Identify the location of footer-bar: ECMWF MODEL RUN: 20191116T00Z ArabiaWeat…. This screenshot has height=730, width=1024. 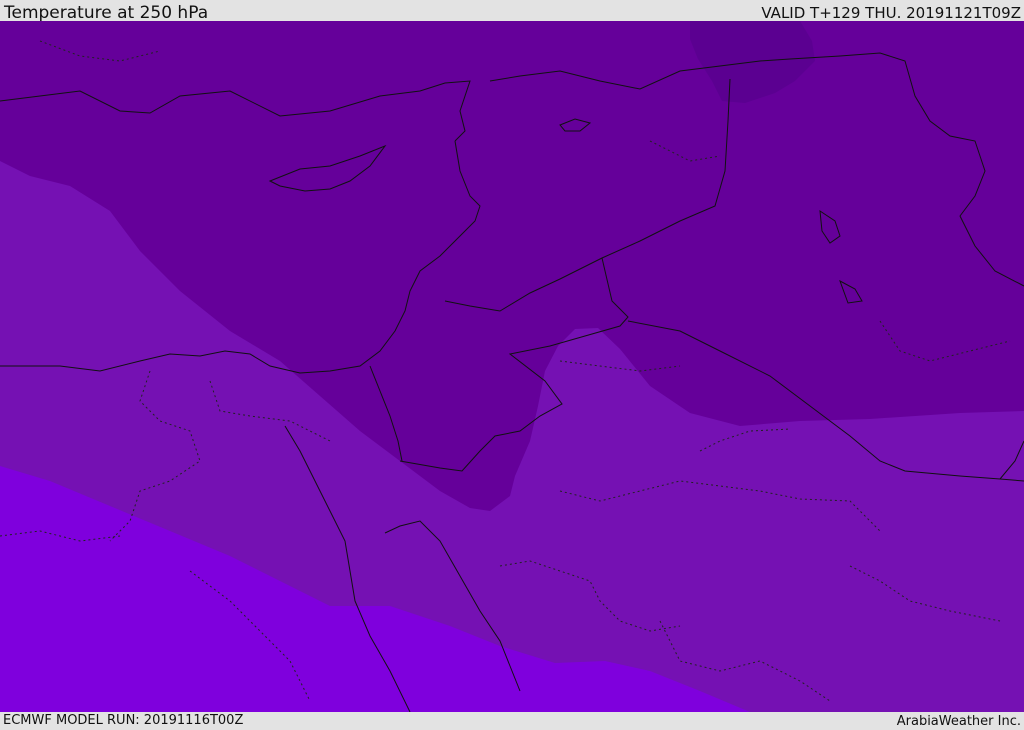
(512, 720).